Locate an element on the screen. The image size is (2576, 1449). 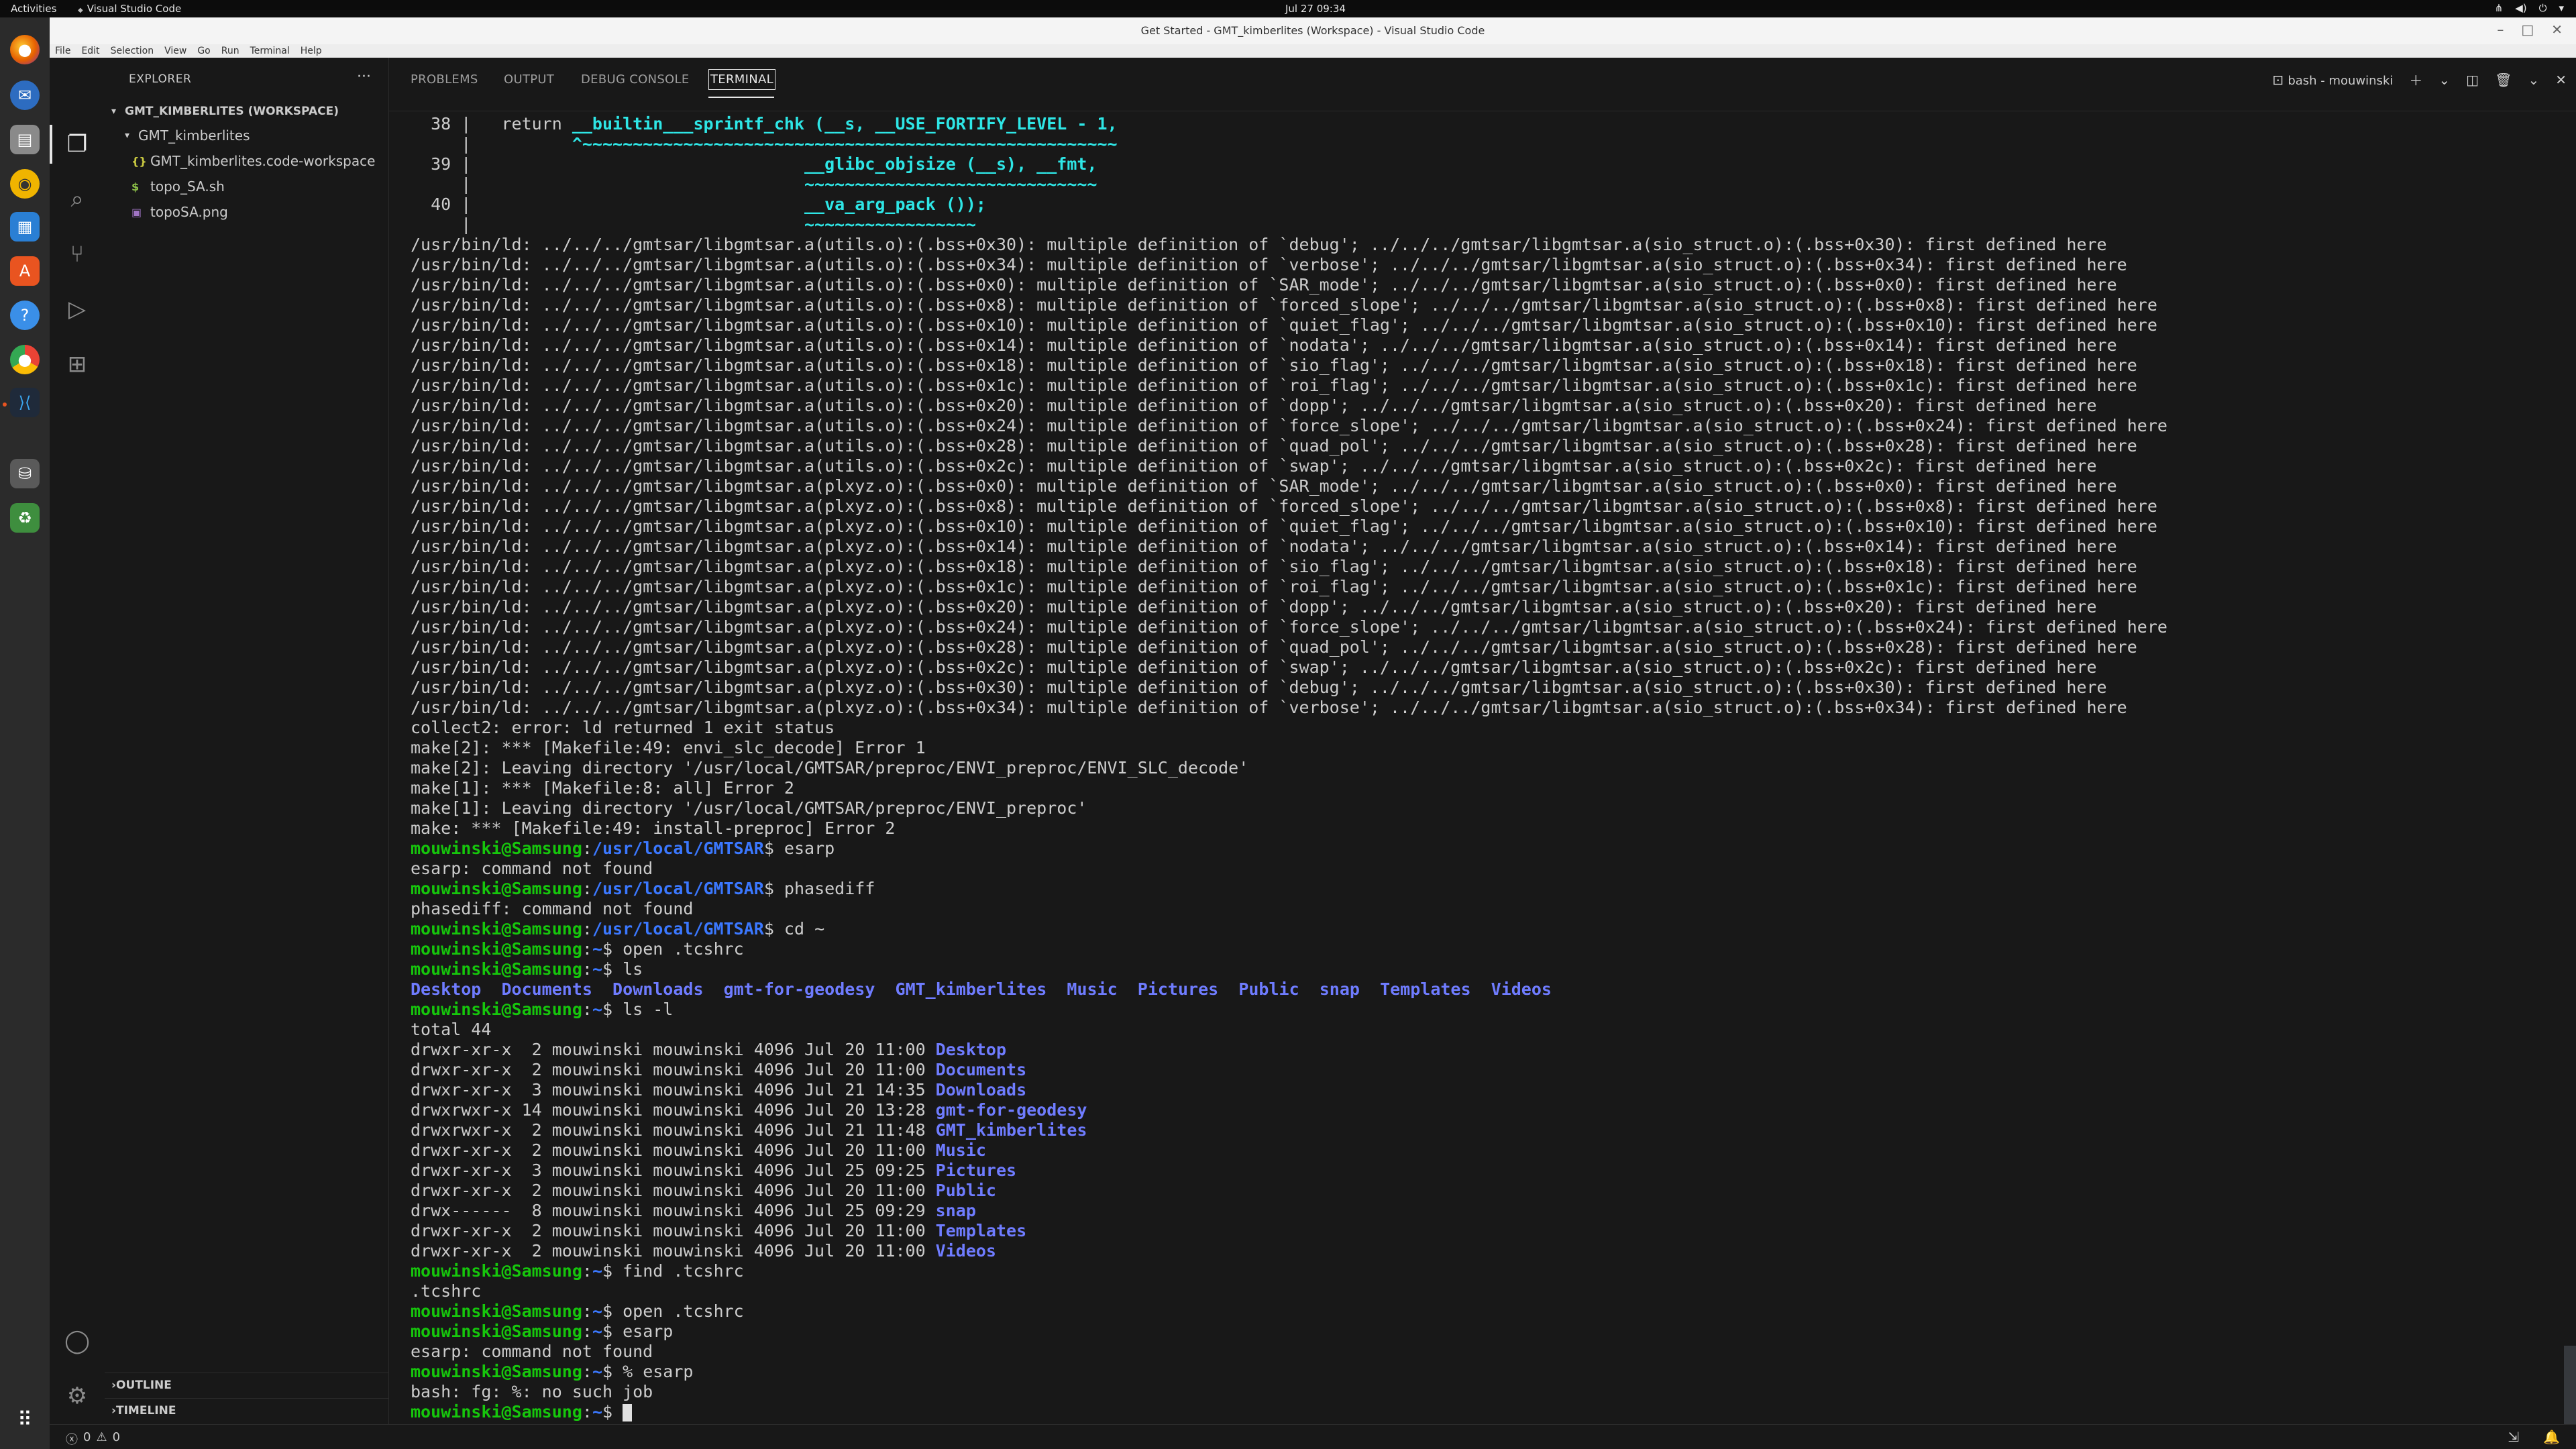
split-terminal-icon: ◫ is located at coordinates (2472, 80).